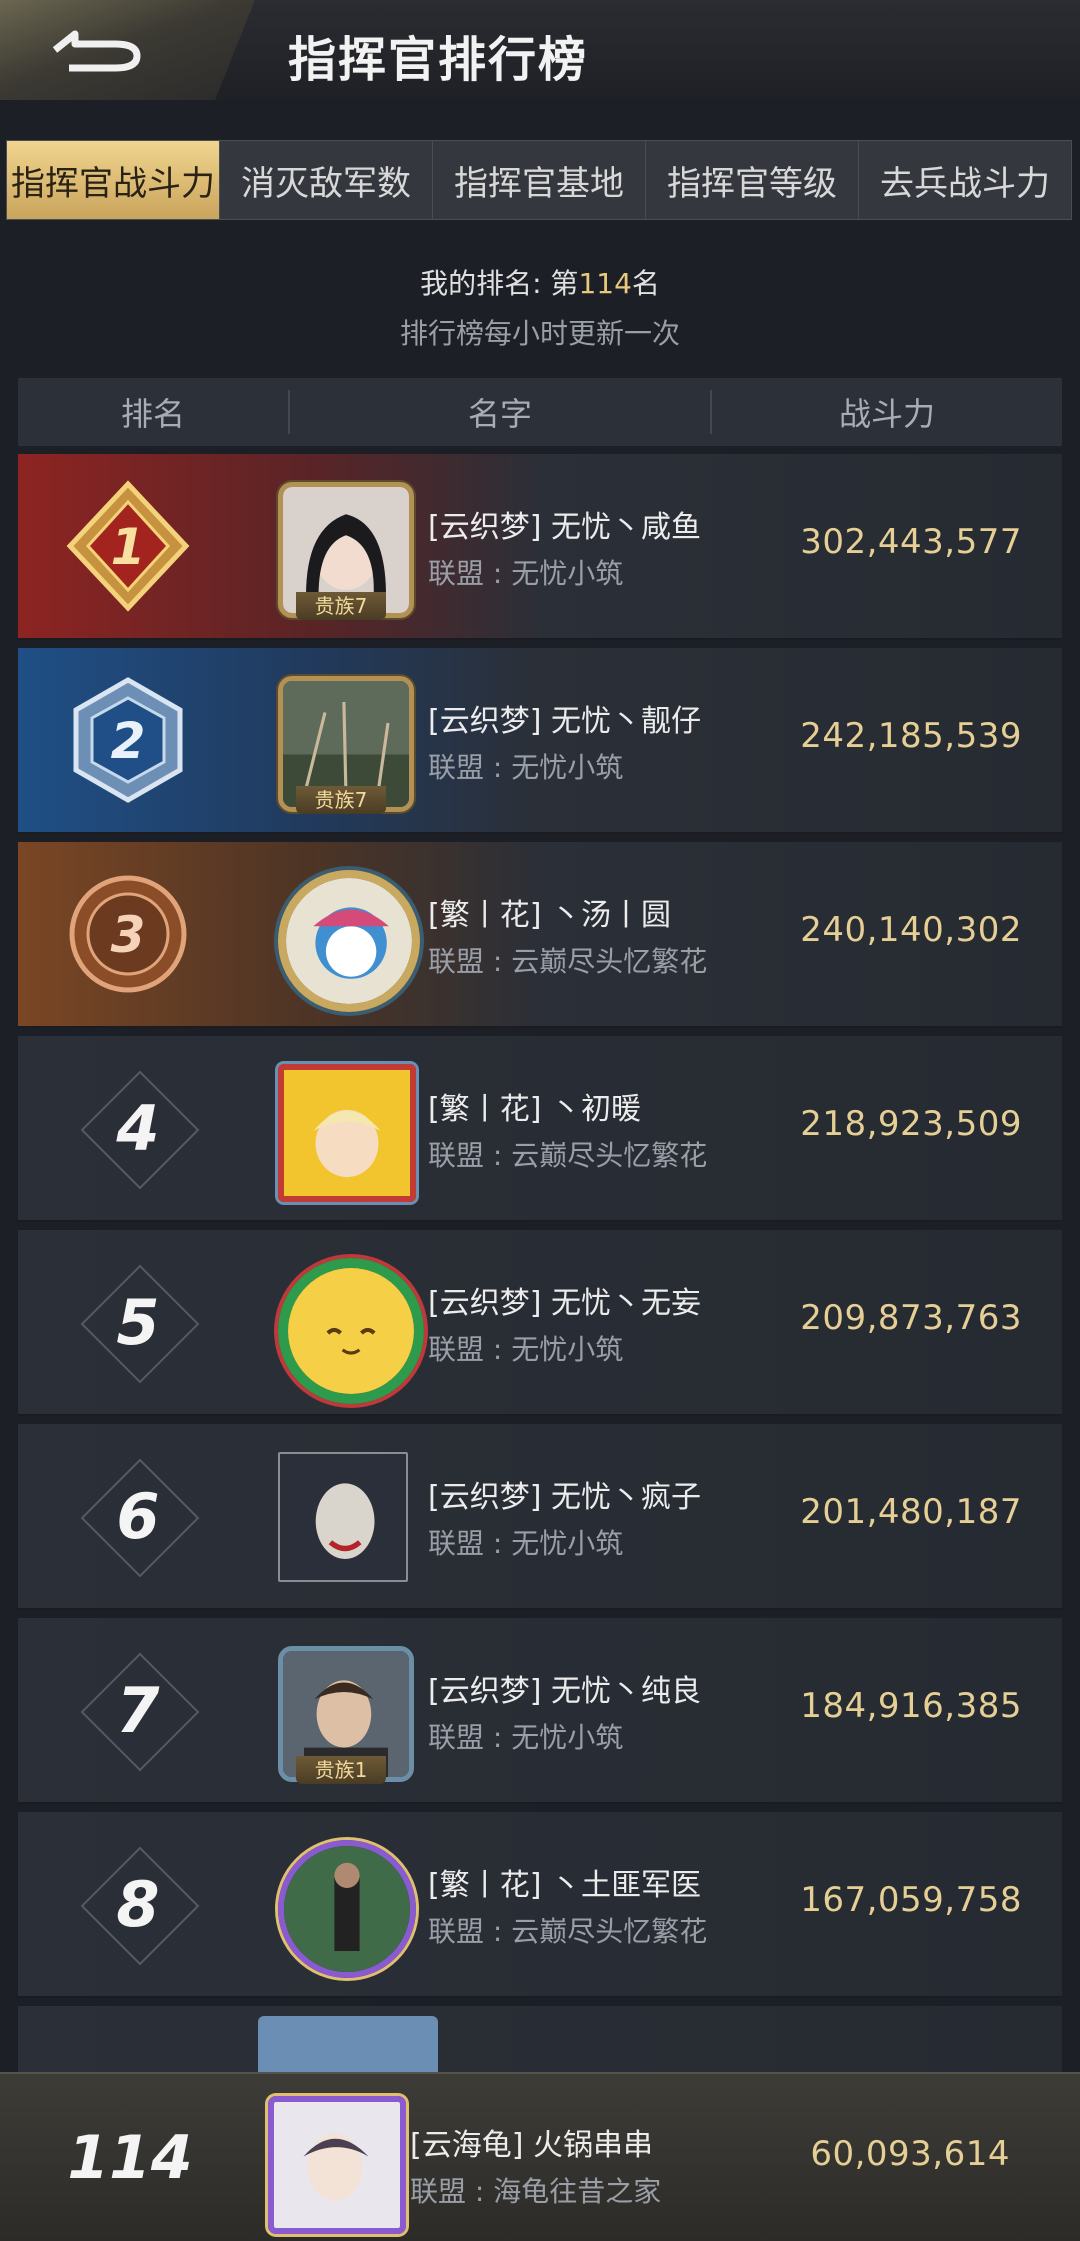 The width and height of the screenshot is (1080, 2241). I want to click on my-avatar, so click(331, 2159).